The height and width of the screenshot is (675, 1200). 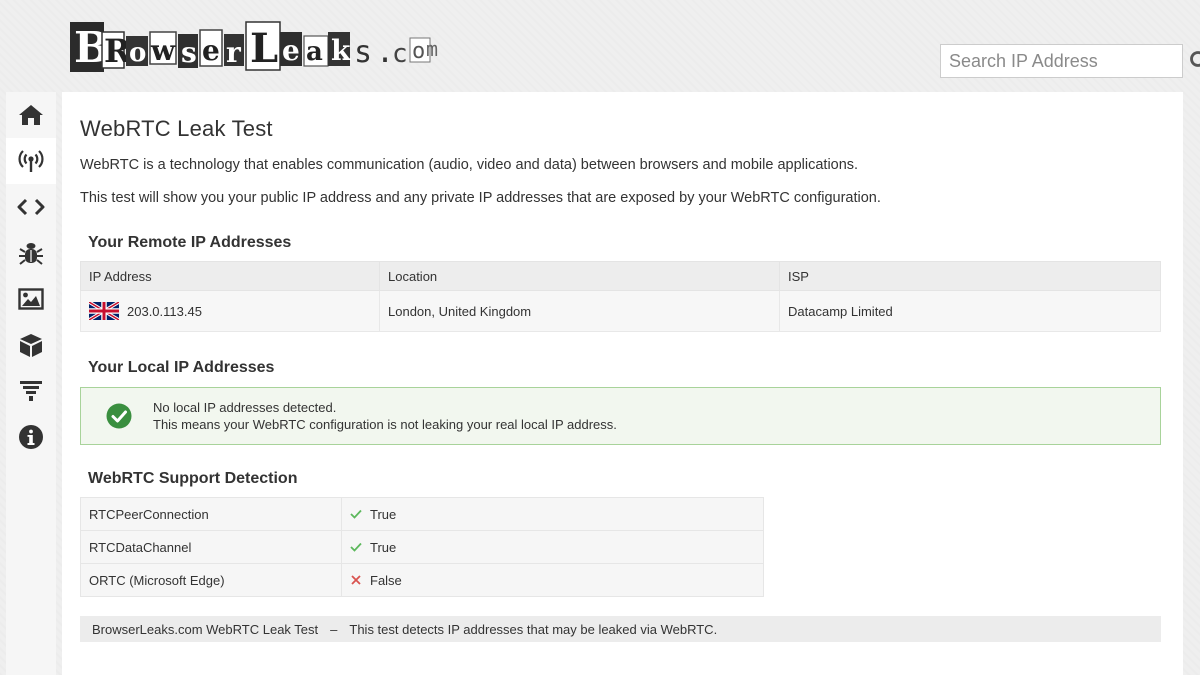 I want to click on search-button, so click(x=1194, y=61).